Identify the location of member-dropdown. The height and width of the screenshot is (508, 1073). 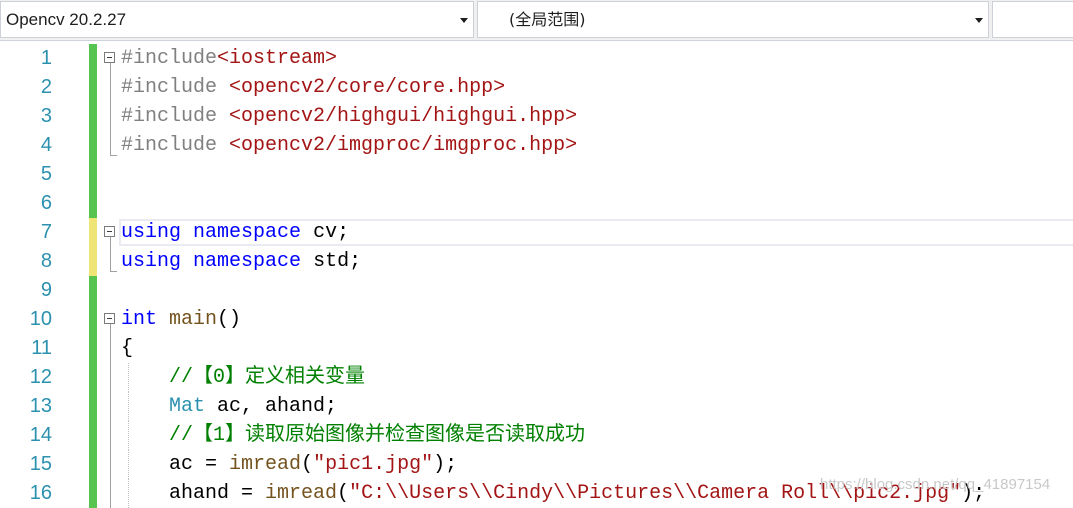
(1032, 19).